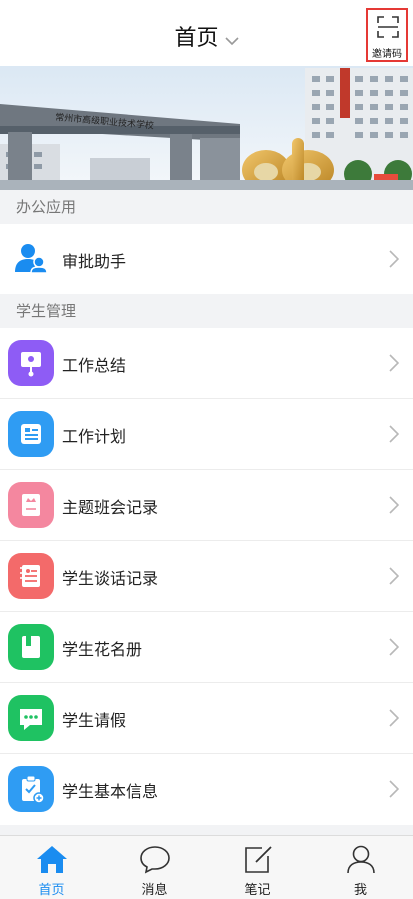 This screenshot has width=413, height=899. What do you see at coordinates (102, 649) in the screenshot?
I see `list-item-label: 学生花名册` at bounding box center [102, 649].